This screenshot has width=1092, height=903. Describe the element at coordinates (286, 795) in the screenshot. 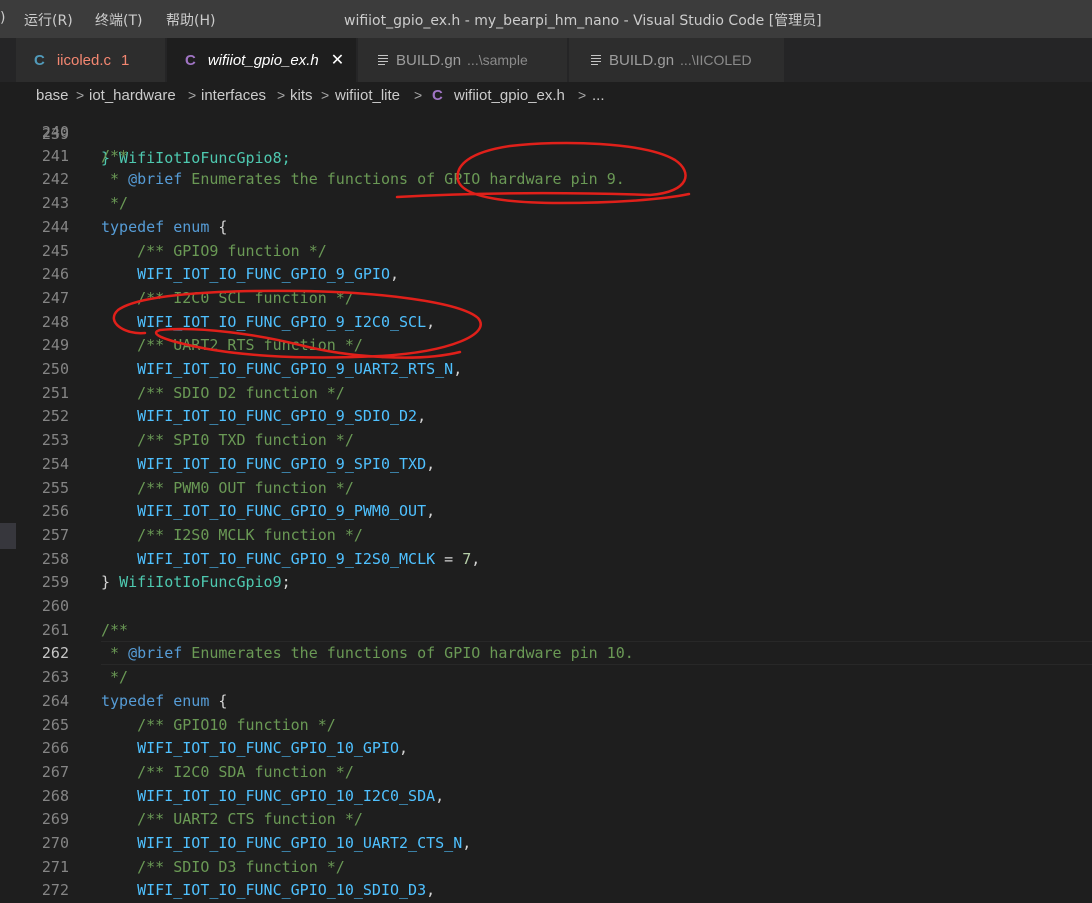

I see `code-token-enum: WIFI_IOT_IO_FUNC_GPIO_10_I2C0_SDA` at that location.